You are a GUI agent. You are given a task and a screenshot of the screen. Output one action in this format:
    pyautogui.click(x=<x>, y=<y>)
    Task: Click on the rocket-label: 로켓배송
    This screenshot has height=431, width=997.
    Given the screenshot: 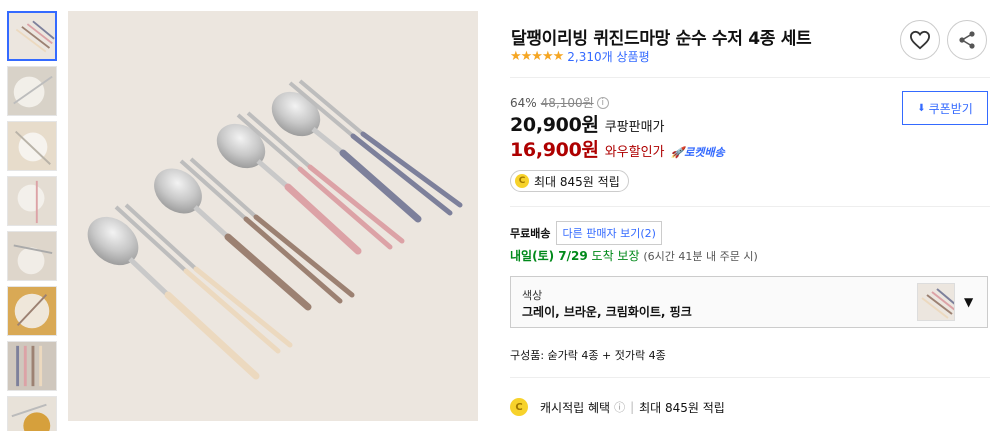 What is the action you would take?
    pyautogui.click(x=704, y=152)
    